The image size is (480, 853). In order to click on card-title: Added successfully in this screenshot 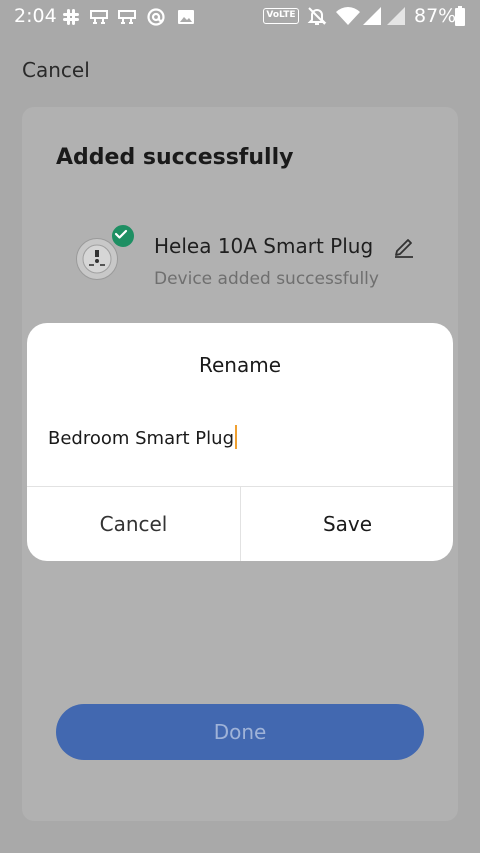, I will do `click(175, 157)`.